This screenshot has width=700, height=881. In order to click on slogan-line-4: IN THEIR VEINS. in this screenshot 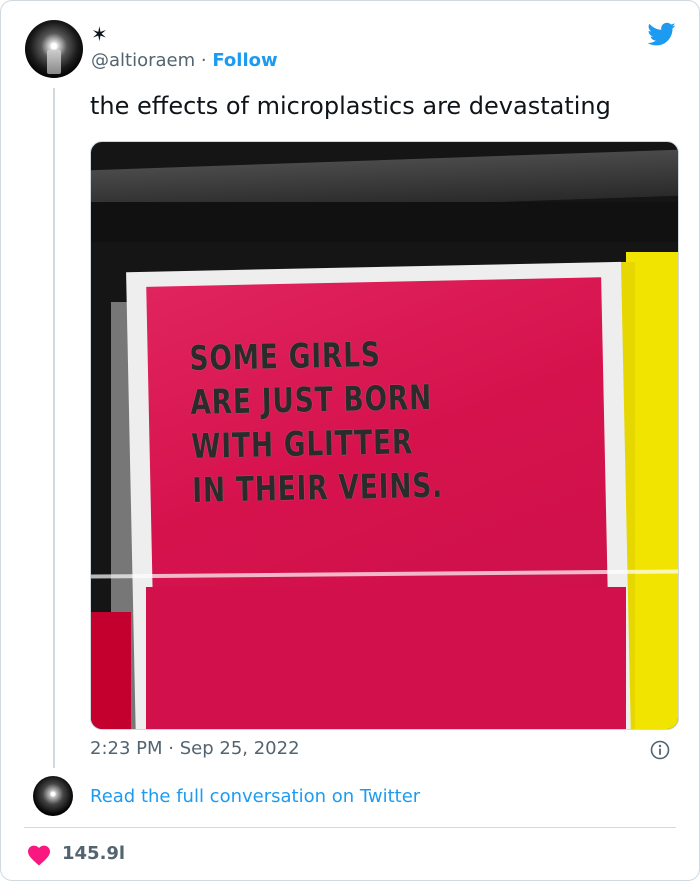, I will do `click(317, 488)`.